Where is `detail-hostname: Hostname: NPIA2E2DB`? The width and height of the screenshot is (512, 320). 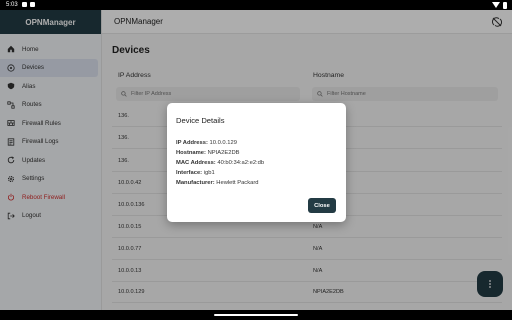 detail-hostname: Hostname: NPIA2E2DB is located at coordinates (208, 153).